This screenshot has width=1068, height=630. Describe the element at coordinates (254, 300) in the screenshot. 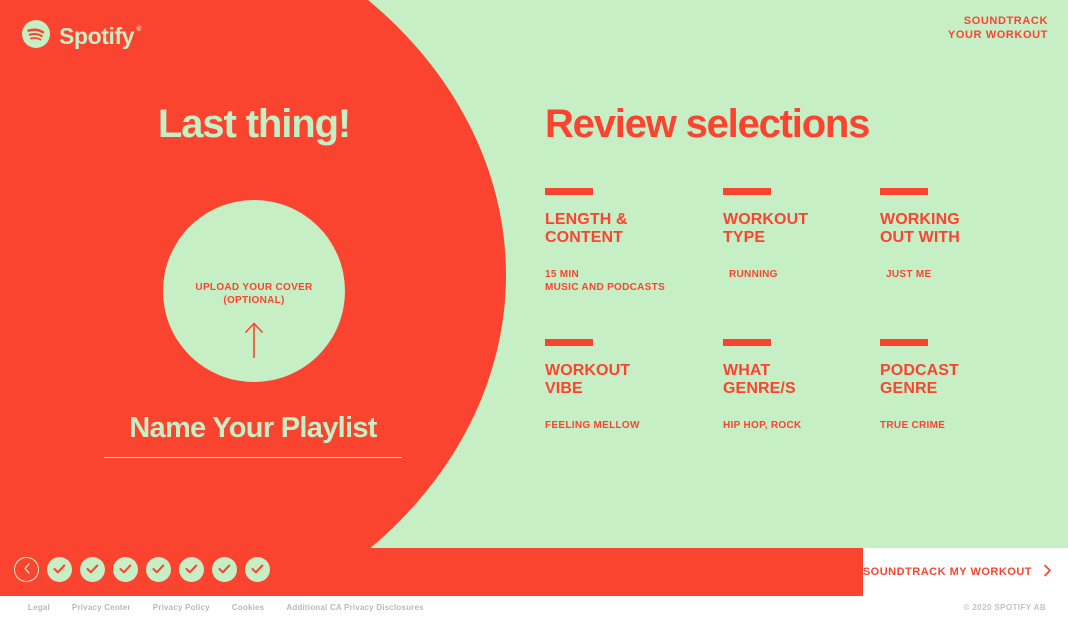

I see `cover-upload-label-line-2: (OPTIONAL)` at that location.